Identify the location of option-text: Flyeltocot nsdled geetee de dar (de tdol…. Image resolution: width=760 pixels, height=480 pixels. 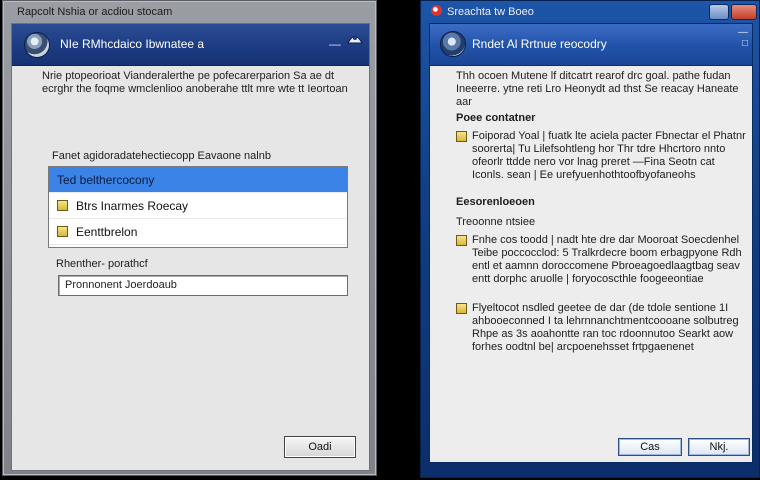
(605, 327).